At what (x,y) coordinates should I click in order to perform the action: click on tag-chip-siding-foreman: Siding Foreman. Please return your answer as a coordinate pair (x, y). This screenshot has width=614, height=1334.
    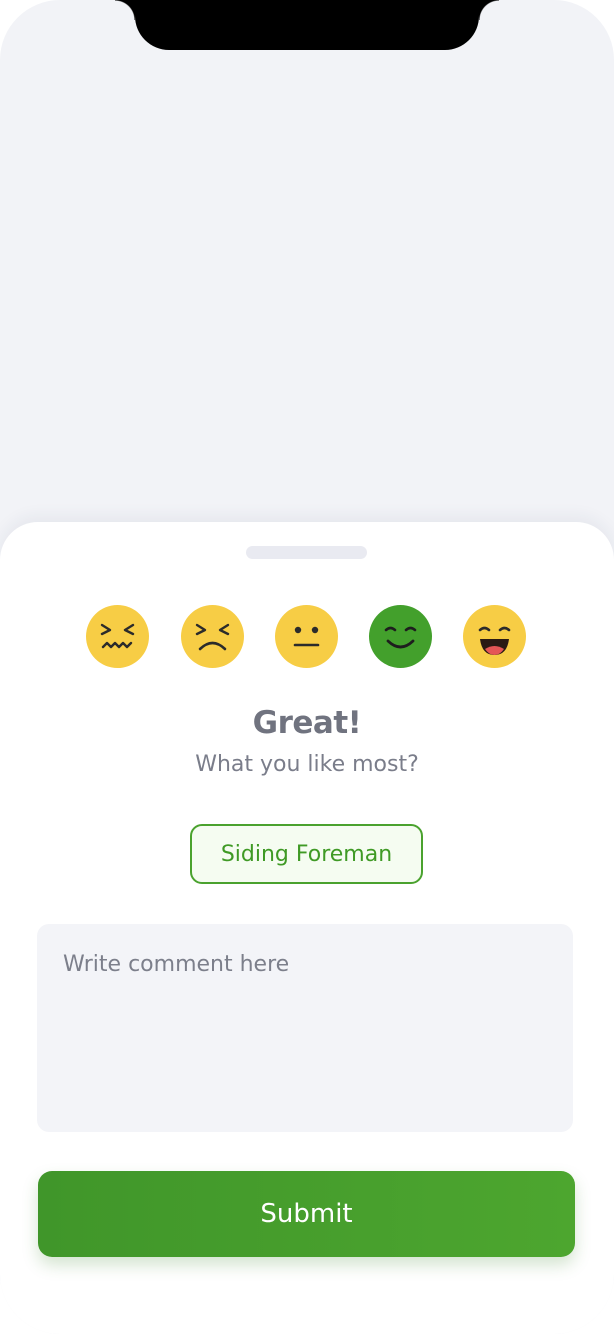
    Looking at the image, I should click on (306, 854).